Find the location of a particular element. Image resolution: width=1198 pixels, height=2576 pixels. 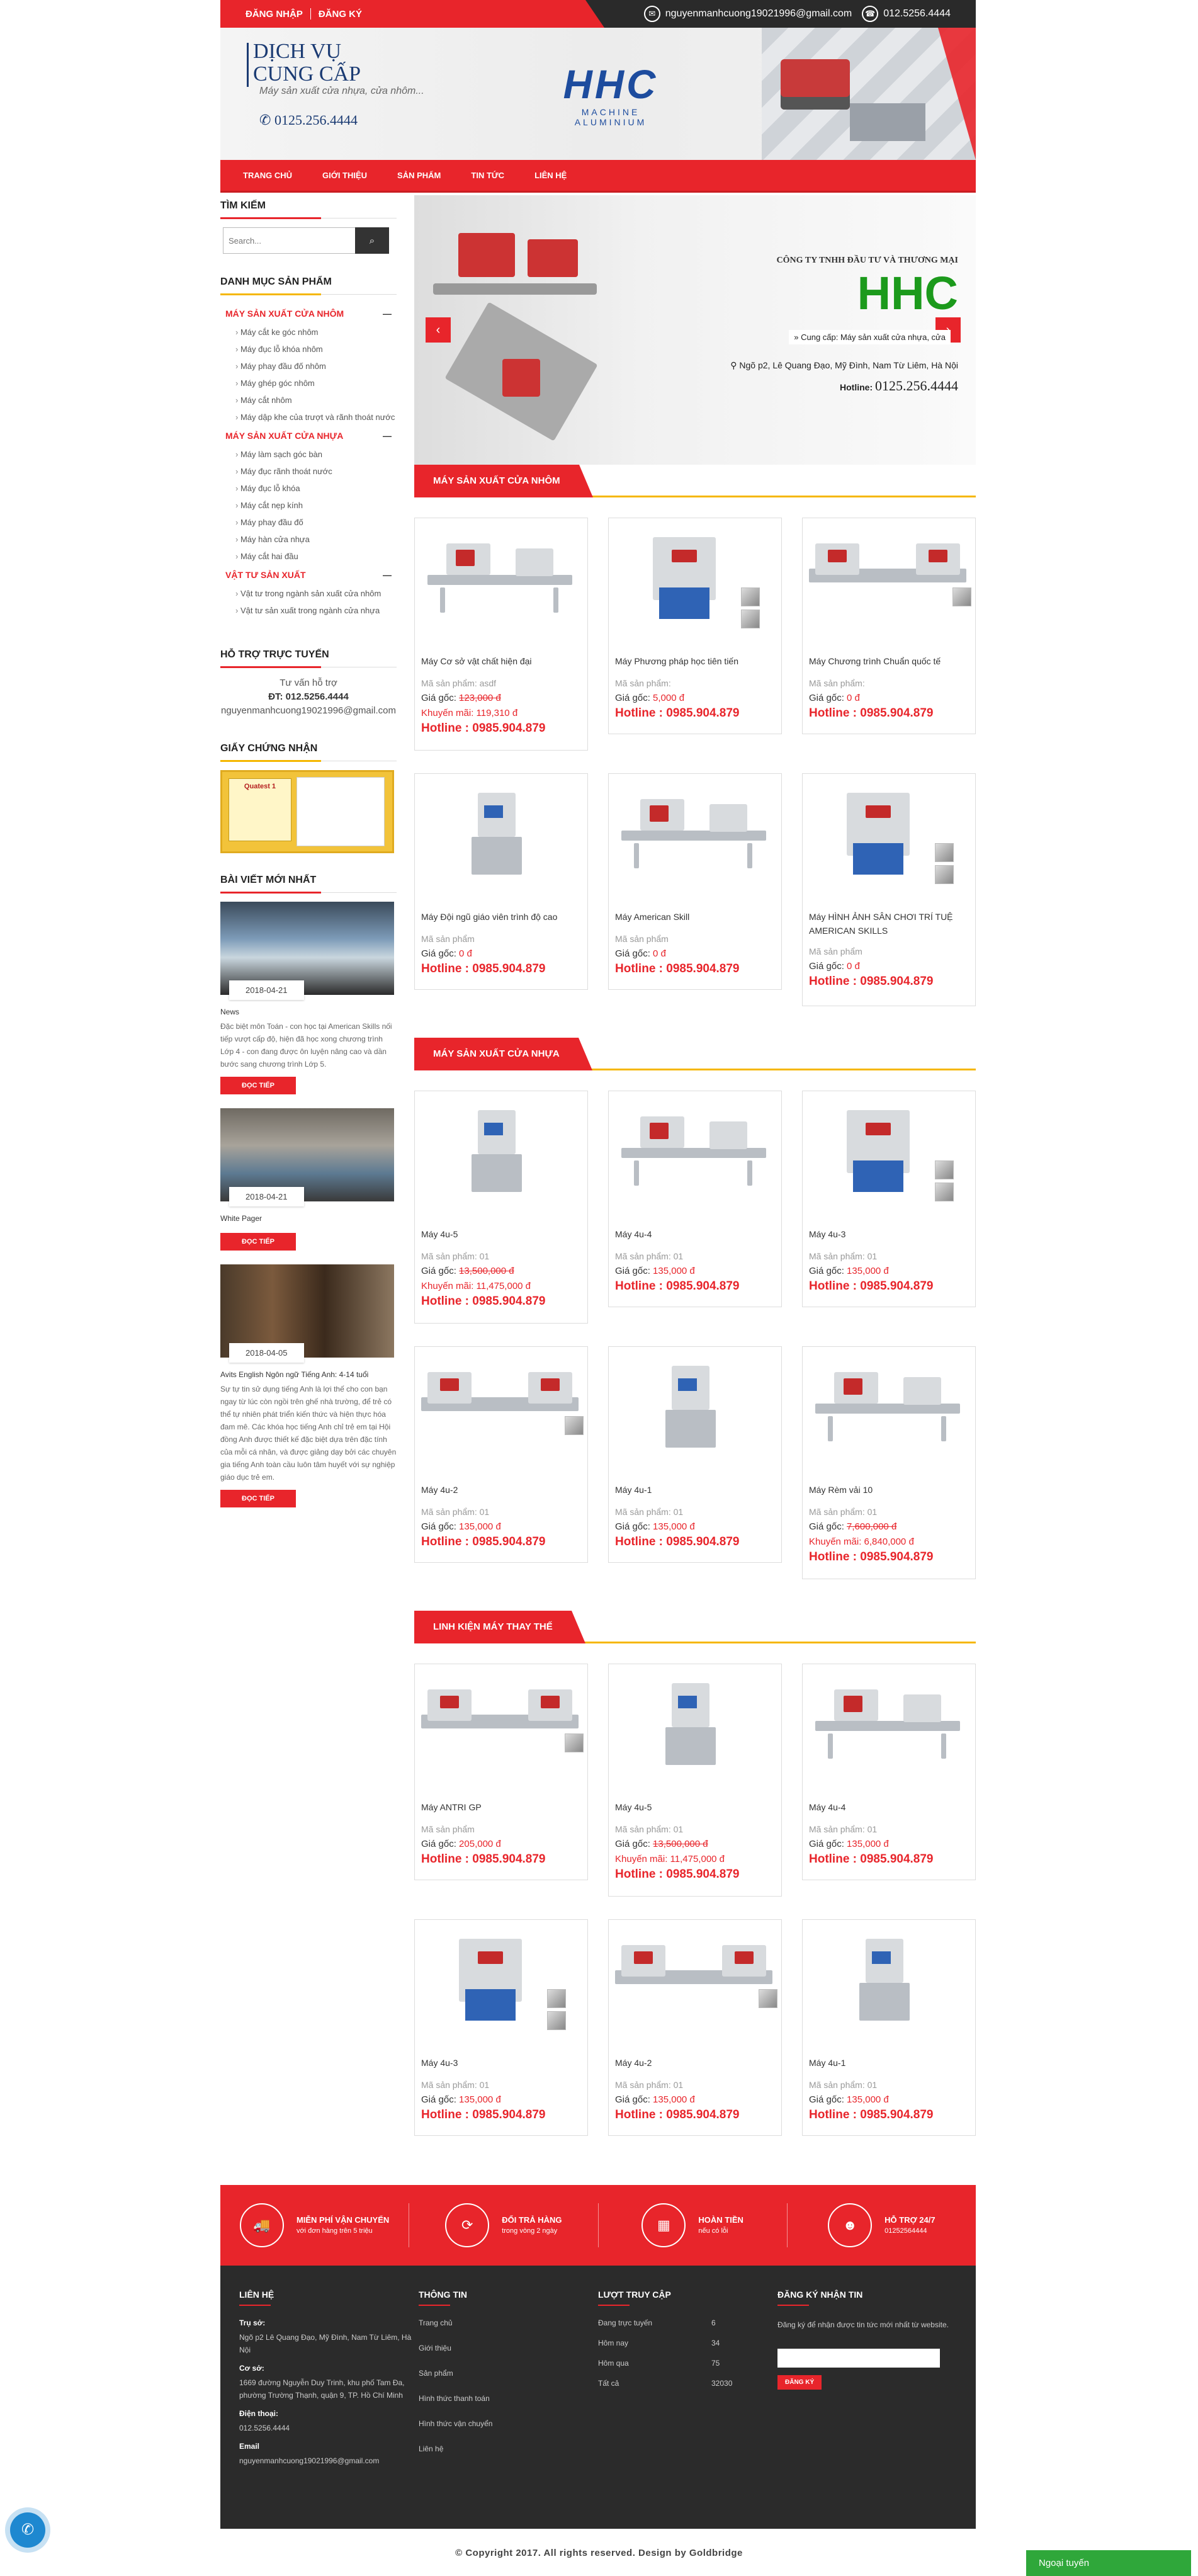

newsletter-submit-button: ĐĂNG KÝ is located at coordinates (800, 2382).